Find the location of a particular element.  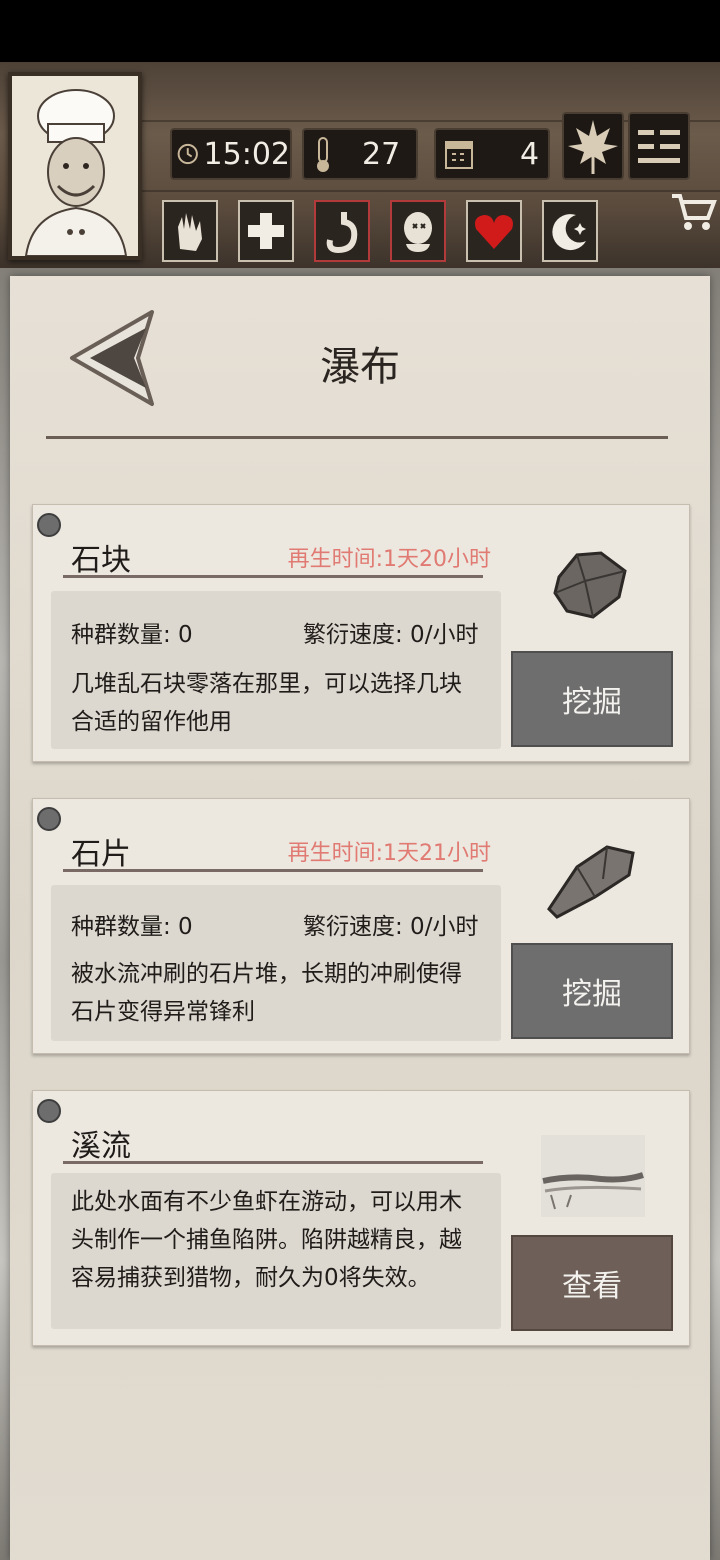

day-value: 4 is located at coordinates (530, 154).